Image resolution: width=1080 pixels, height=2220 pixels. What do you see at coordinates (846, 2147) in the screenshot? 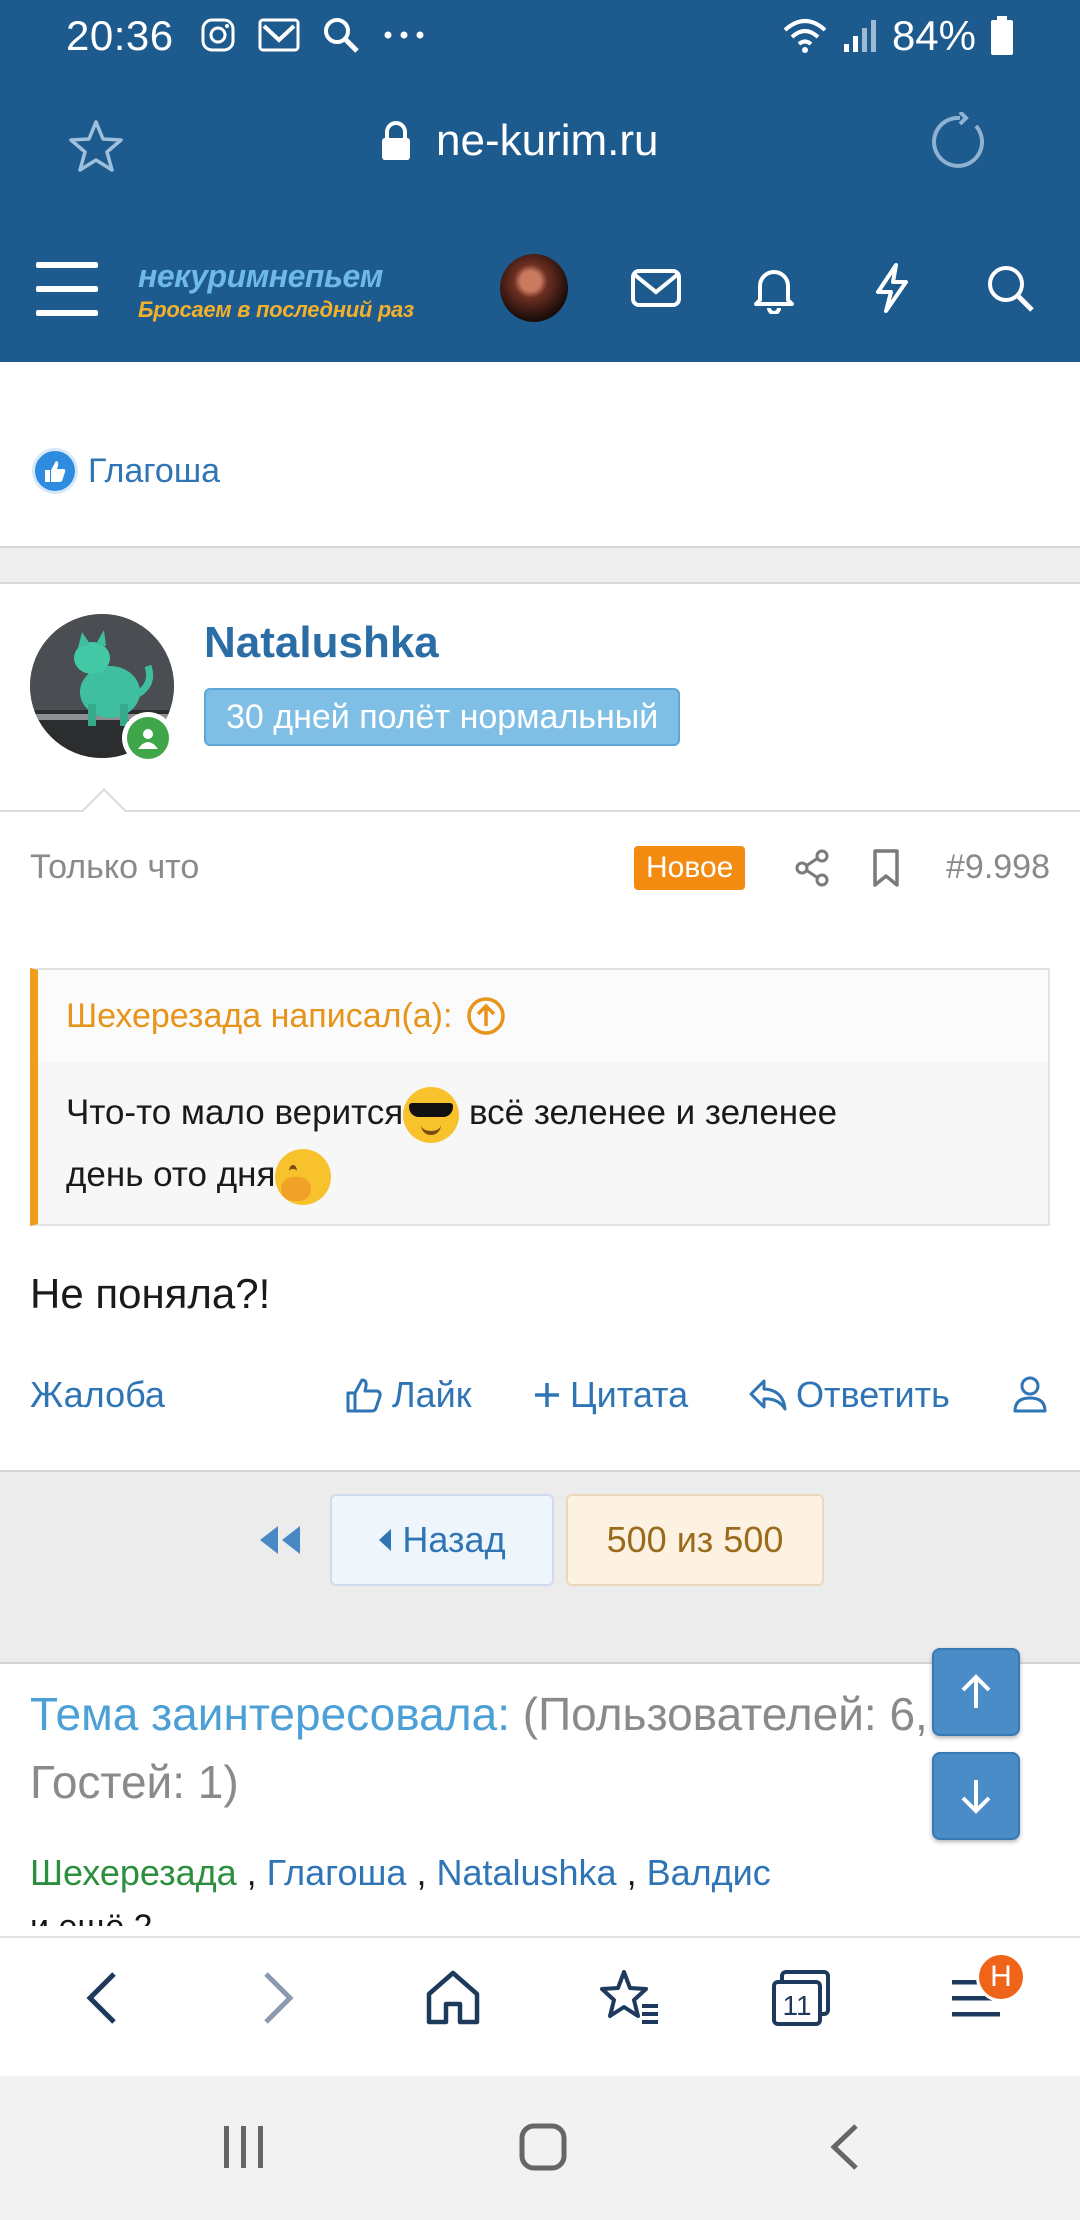
I see `back-system-icon` at bounding box center [846, 2147].